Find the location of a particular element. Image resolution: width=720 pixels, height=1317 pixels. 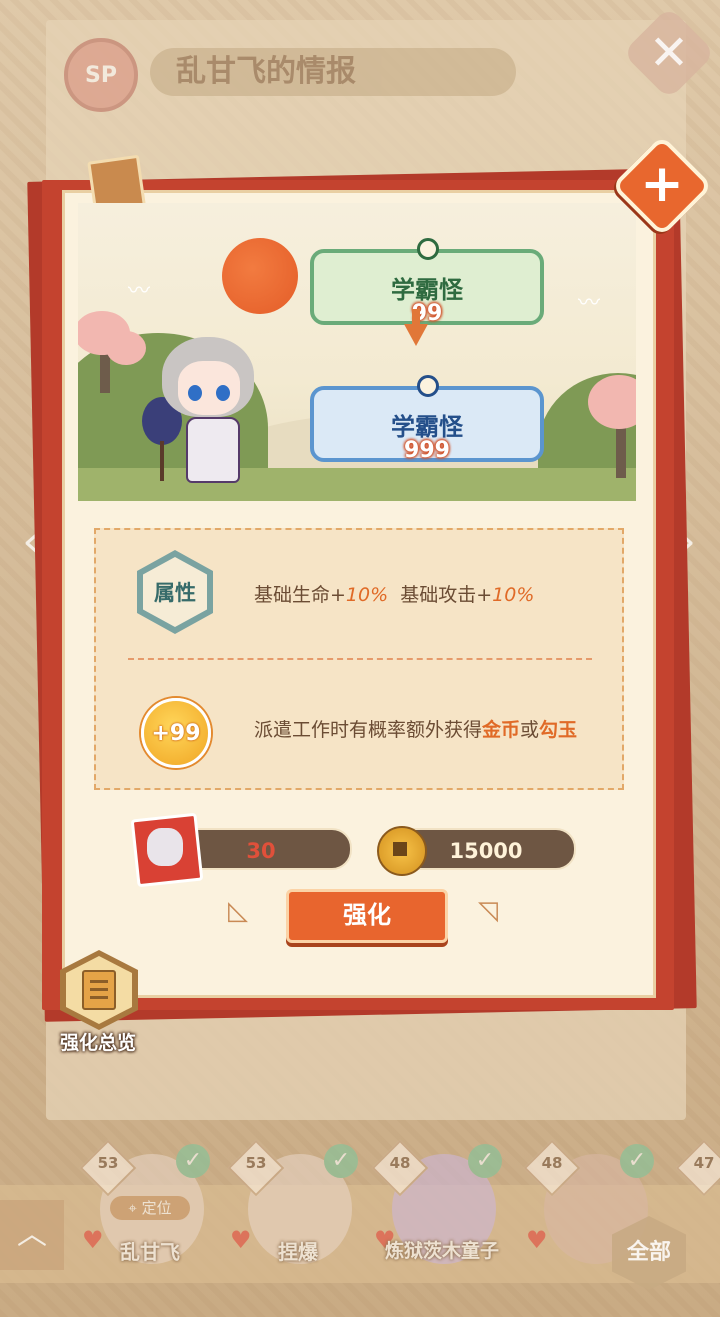

scroll-up-button: ︿ is located at coordinates (32, 1235).